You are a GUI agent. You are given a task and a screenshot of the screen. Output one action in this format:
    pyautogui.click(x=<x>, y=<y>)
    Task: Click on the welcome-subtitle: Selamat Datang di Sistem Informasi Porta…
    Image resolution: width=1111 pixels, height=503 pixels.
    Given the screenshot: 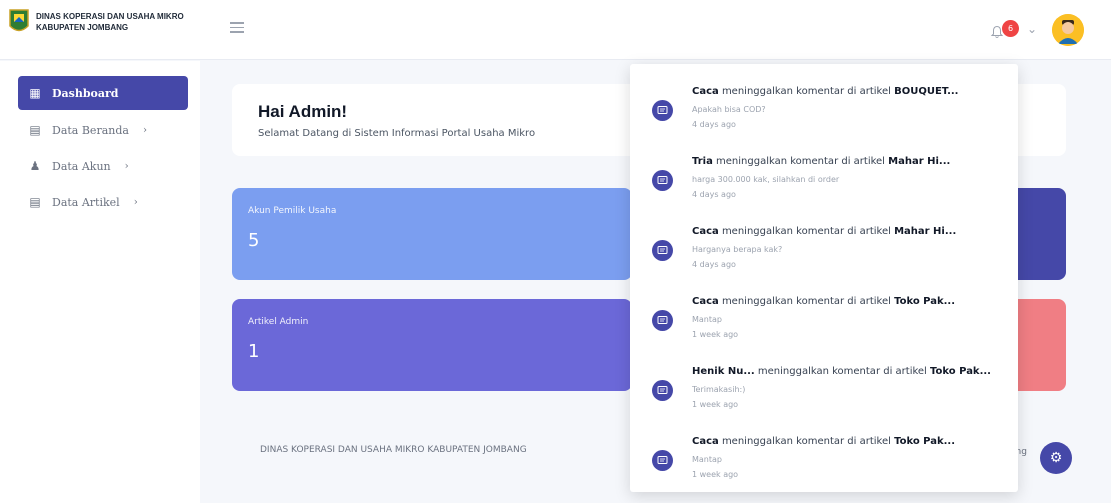 What is the action you would take?
    pyautogui.click(x=397, y=133)
    